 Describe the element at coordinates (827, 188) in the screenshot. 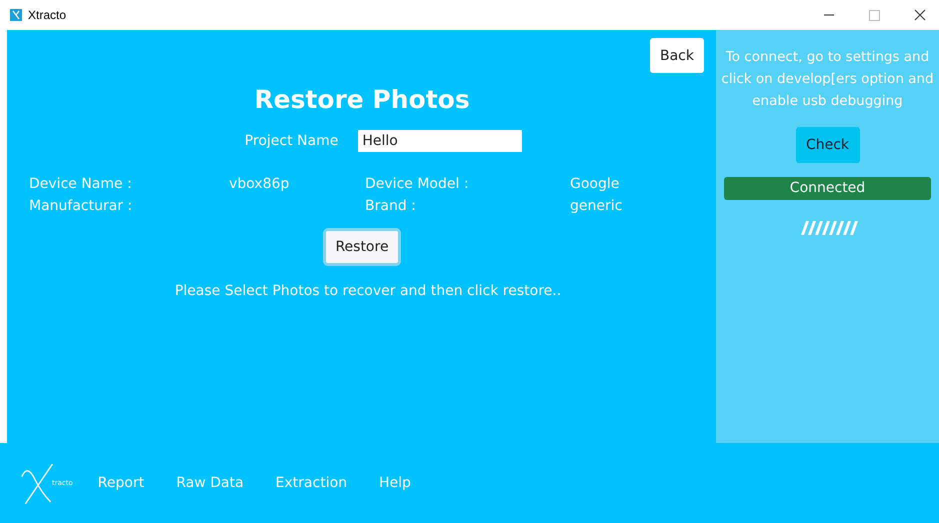

I see `connection-status: Connected` at that location.